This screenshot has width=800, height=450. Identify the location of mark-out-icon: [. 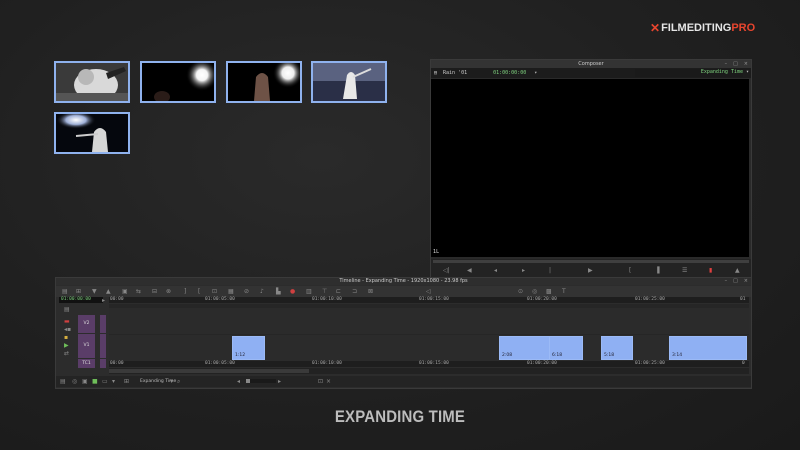
(199, 291).